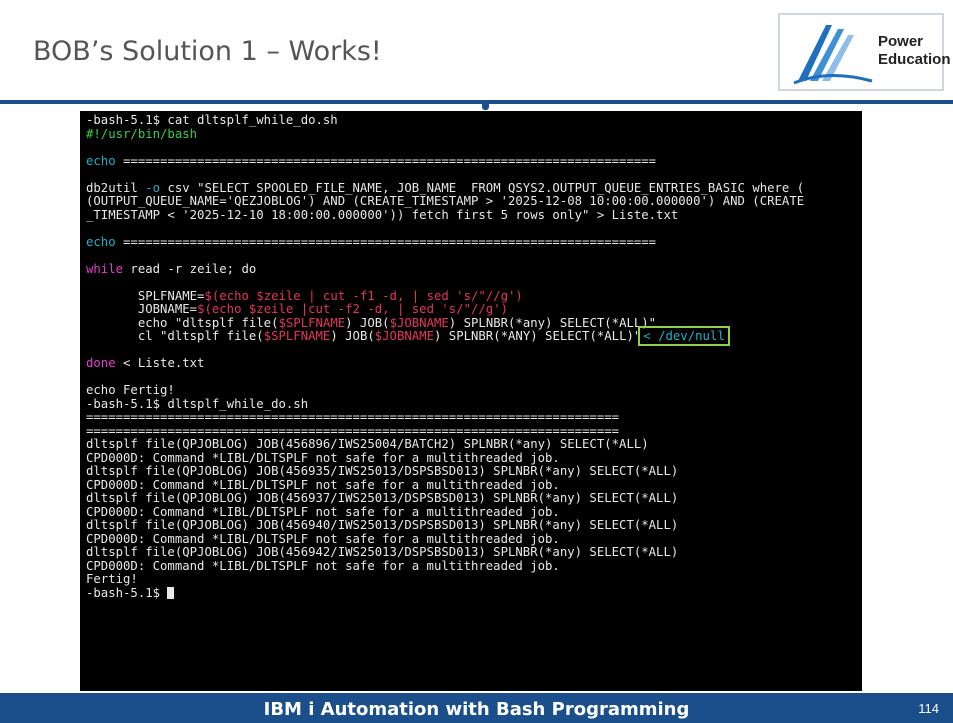  I want to click on book-logo-icon, so click(833, 55).